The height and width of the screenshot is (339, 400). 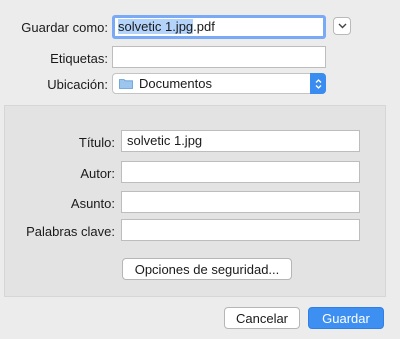 What do you see at coordinates (79, 58) in the screenshot?
I see `tags-label: Etiquetas:` at bounding box center [79, 58].